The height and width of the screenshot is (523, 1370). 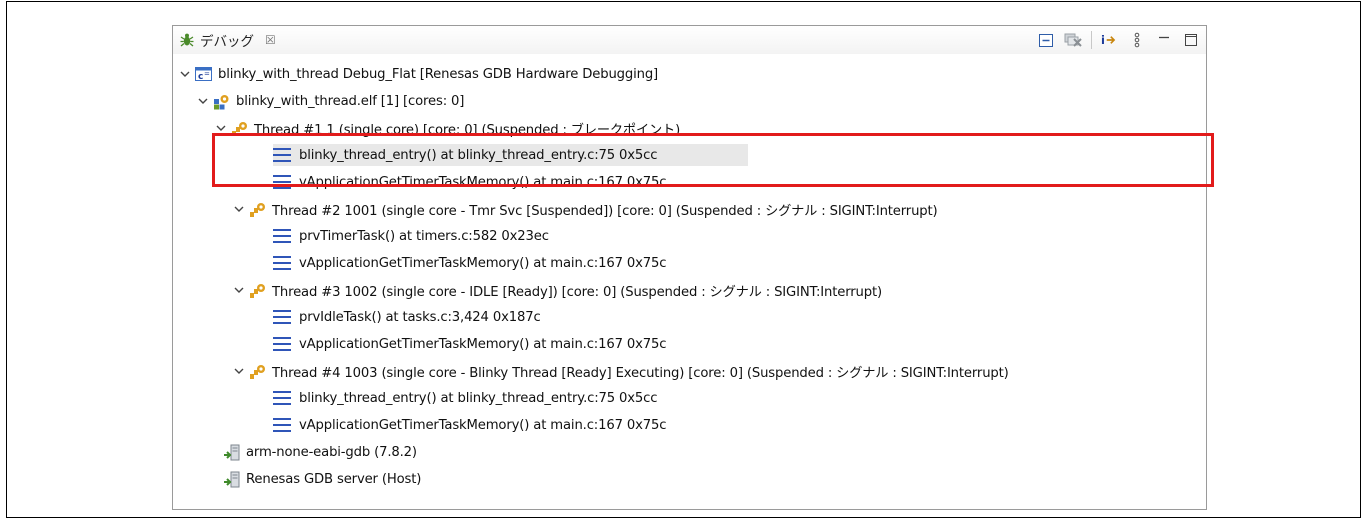 What do you see at coordinates (270, 40) in the screenshot?
I see `close-icon: ☒` at bounding box center [270, 40].